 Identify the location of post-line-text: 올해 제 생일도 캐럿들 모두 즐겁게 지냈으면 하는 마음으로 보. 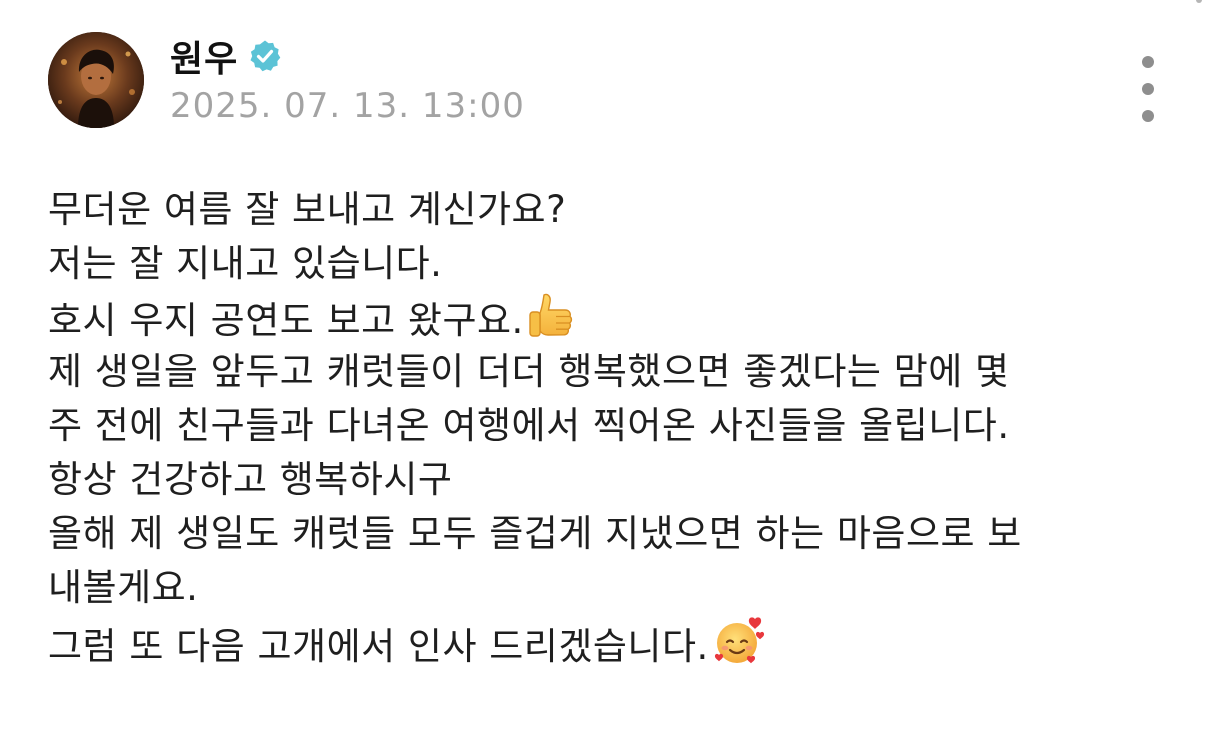
(535, 533).